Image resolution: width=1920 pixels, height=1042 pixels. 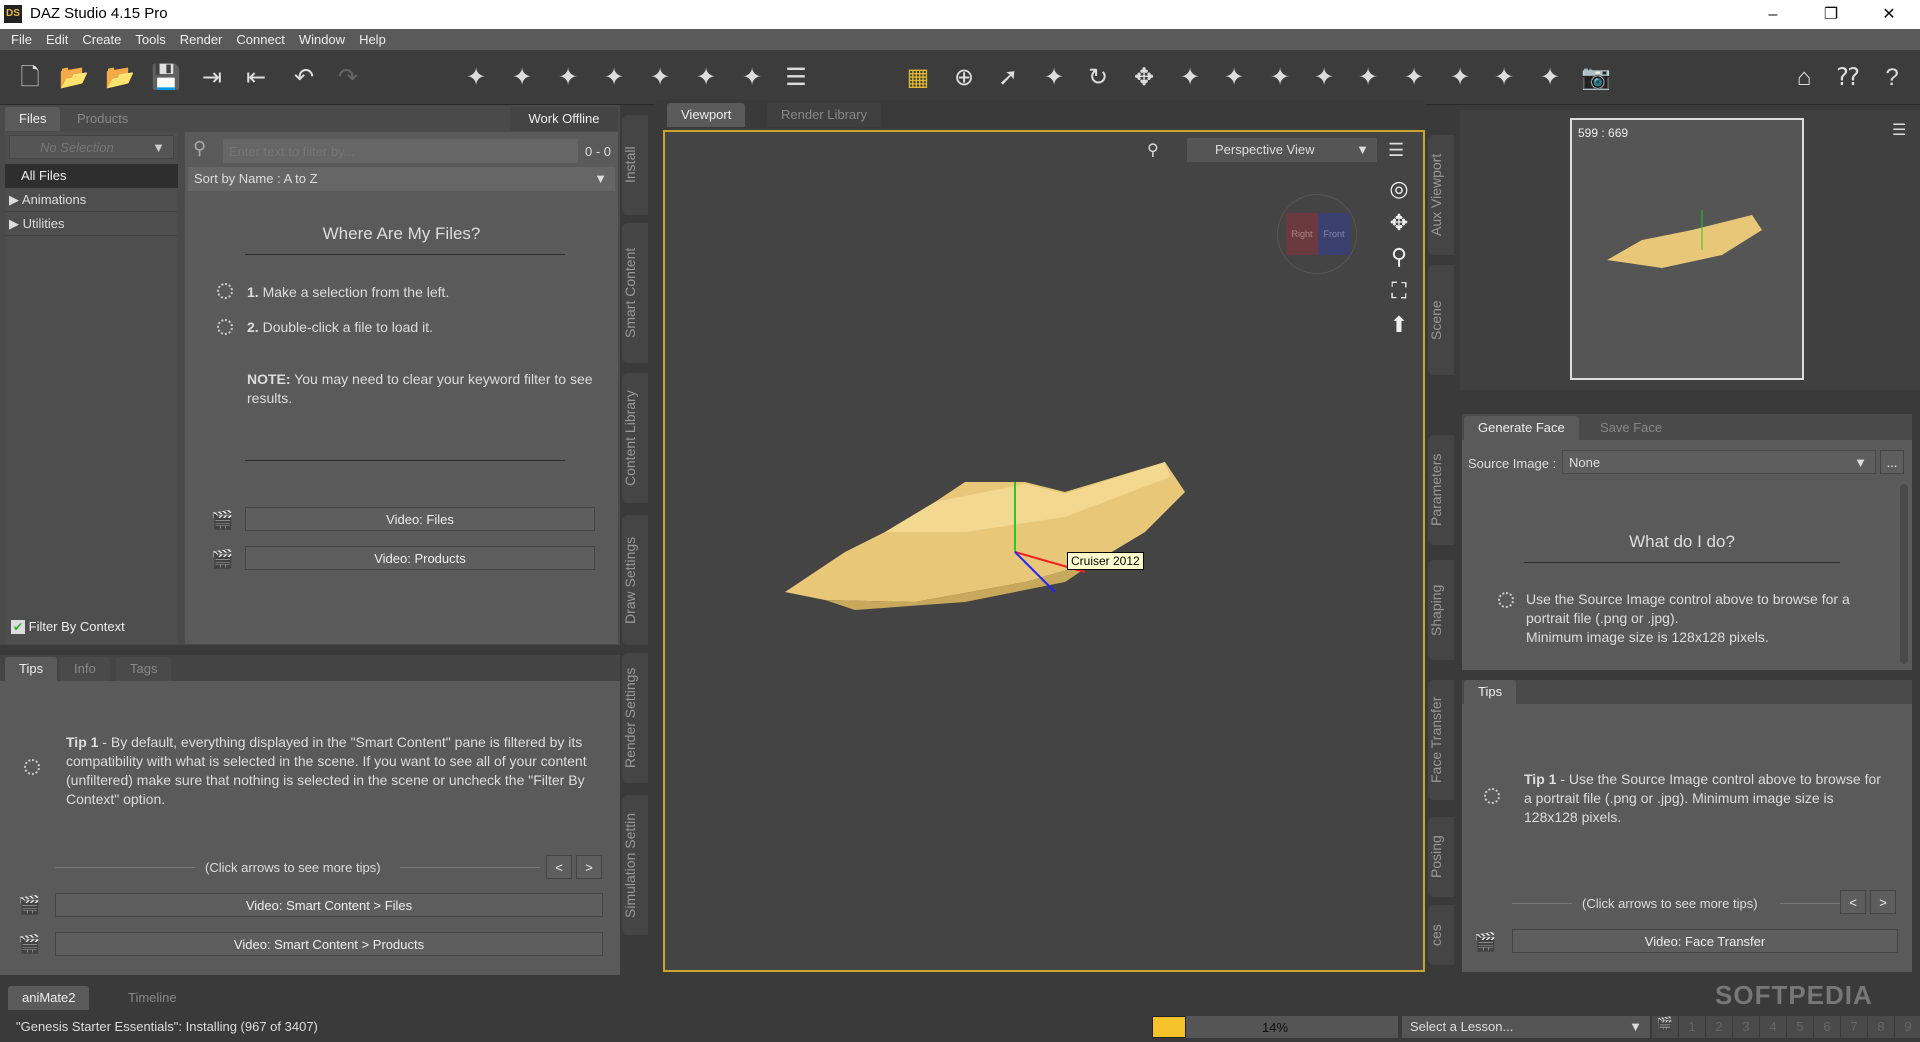 What do you see at coordinates (91, 224) in the screenshot?
I see `tree-item-utilities: ▶ Utilities` at bounding box center [91, 224].